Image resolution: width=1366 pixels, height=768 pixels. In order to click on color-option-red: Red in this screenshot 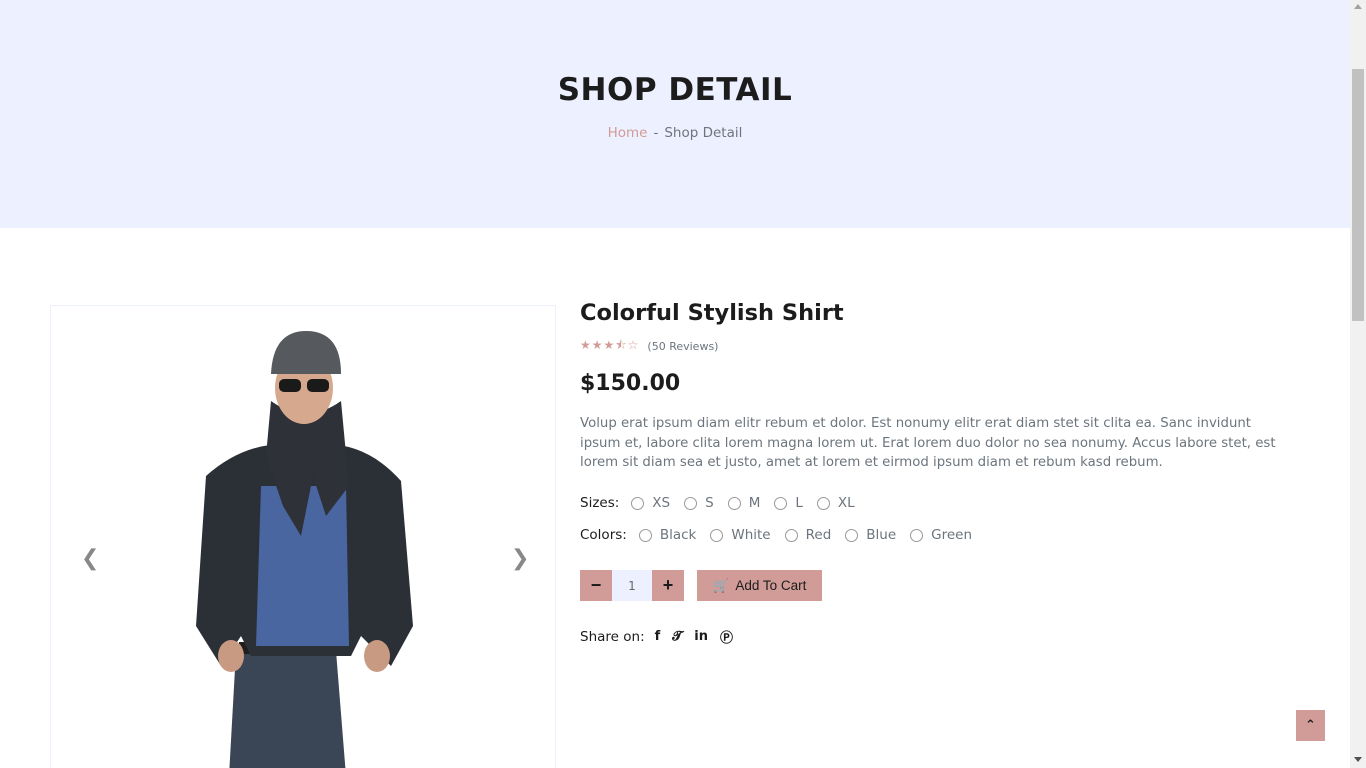, I will do `click(807, 535)`.